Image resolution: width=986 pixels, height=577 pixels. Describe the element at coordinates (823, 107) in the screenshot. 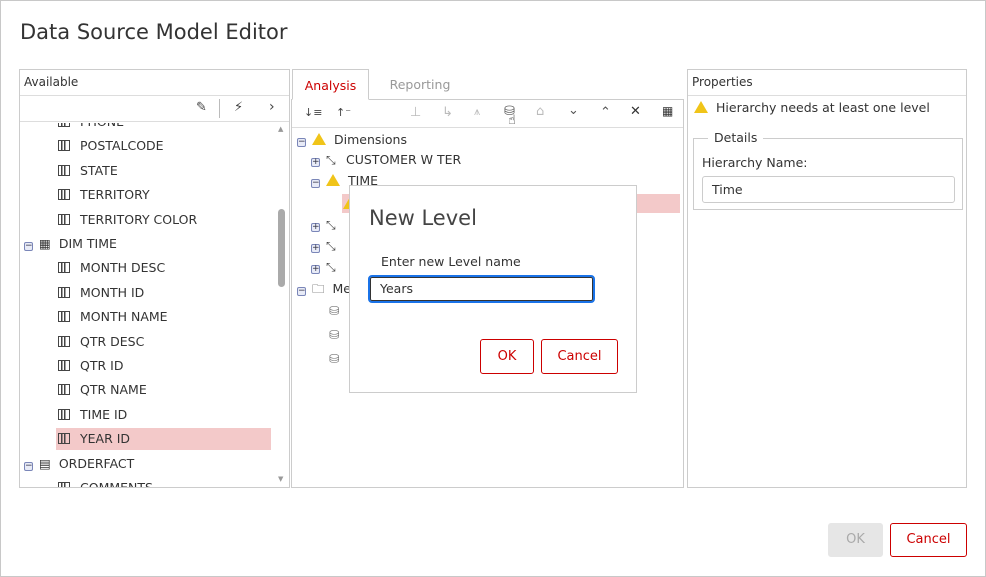

I see `warning-text: Hierarchy needs at least one level` at that location.